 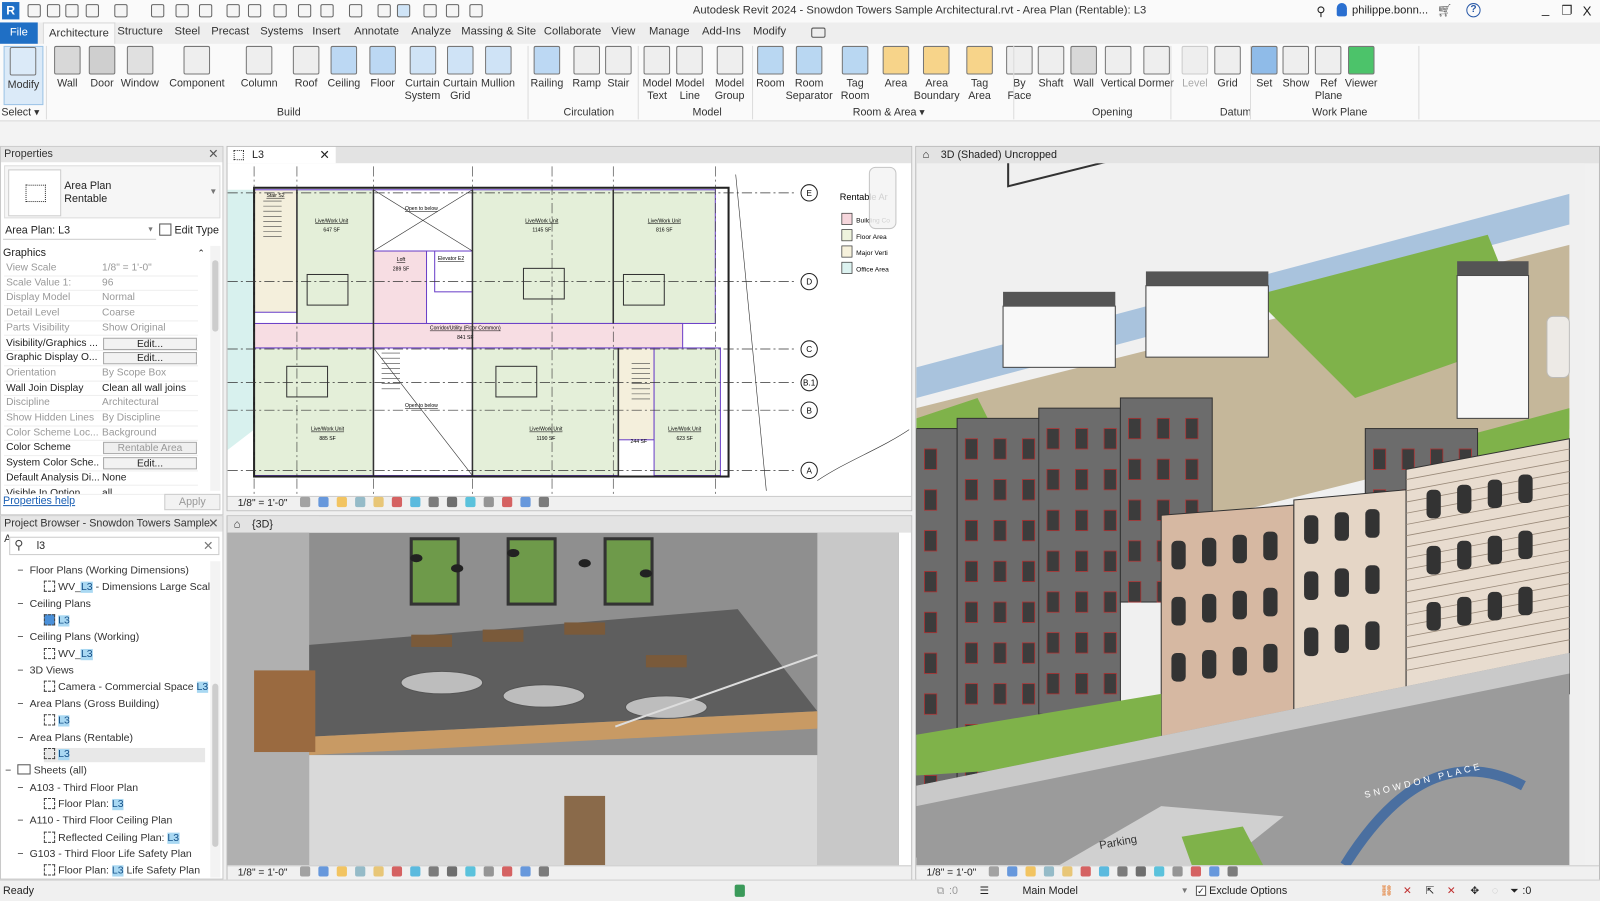 What do you see at coordinates (1232, 871) in the screenshot?
I see `reveal-constraints-icon` at bounding box center [1232, 871].